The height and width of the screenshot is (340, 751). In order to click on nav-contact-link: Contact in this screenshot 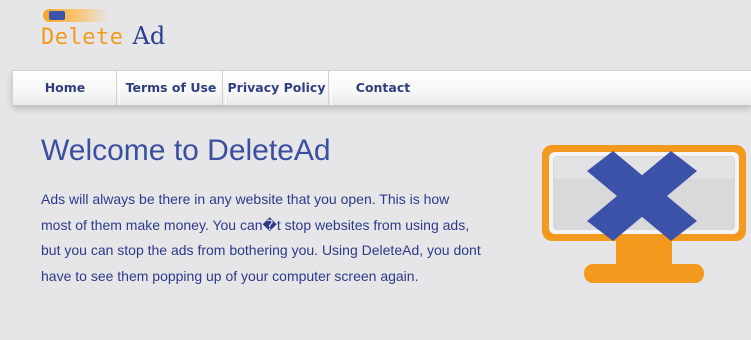, I will do `click(383, 88)`.